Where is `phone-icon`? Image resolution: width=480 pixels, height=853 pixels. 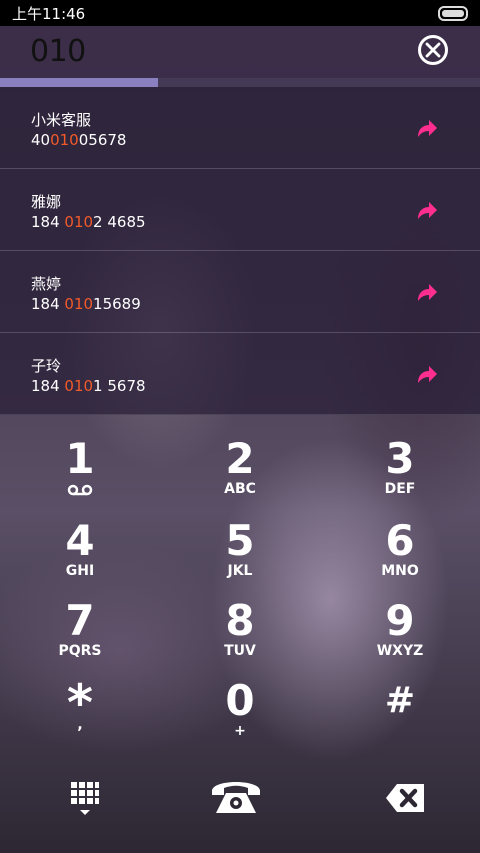
phone-icon is located at coordinates (236, 796).